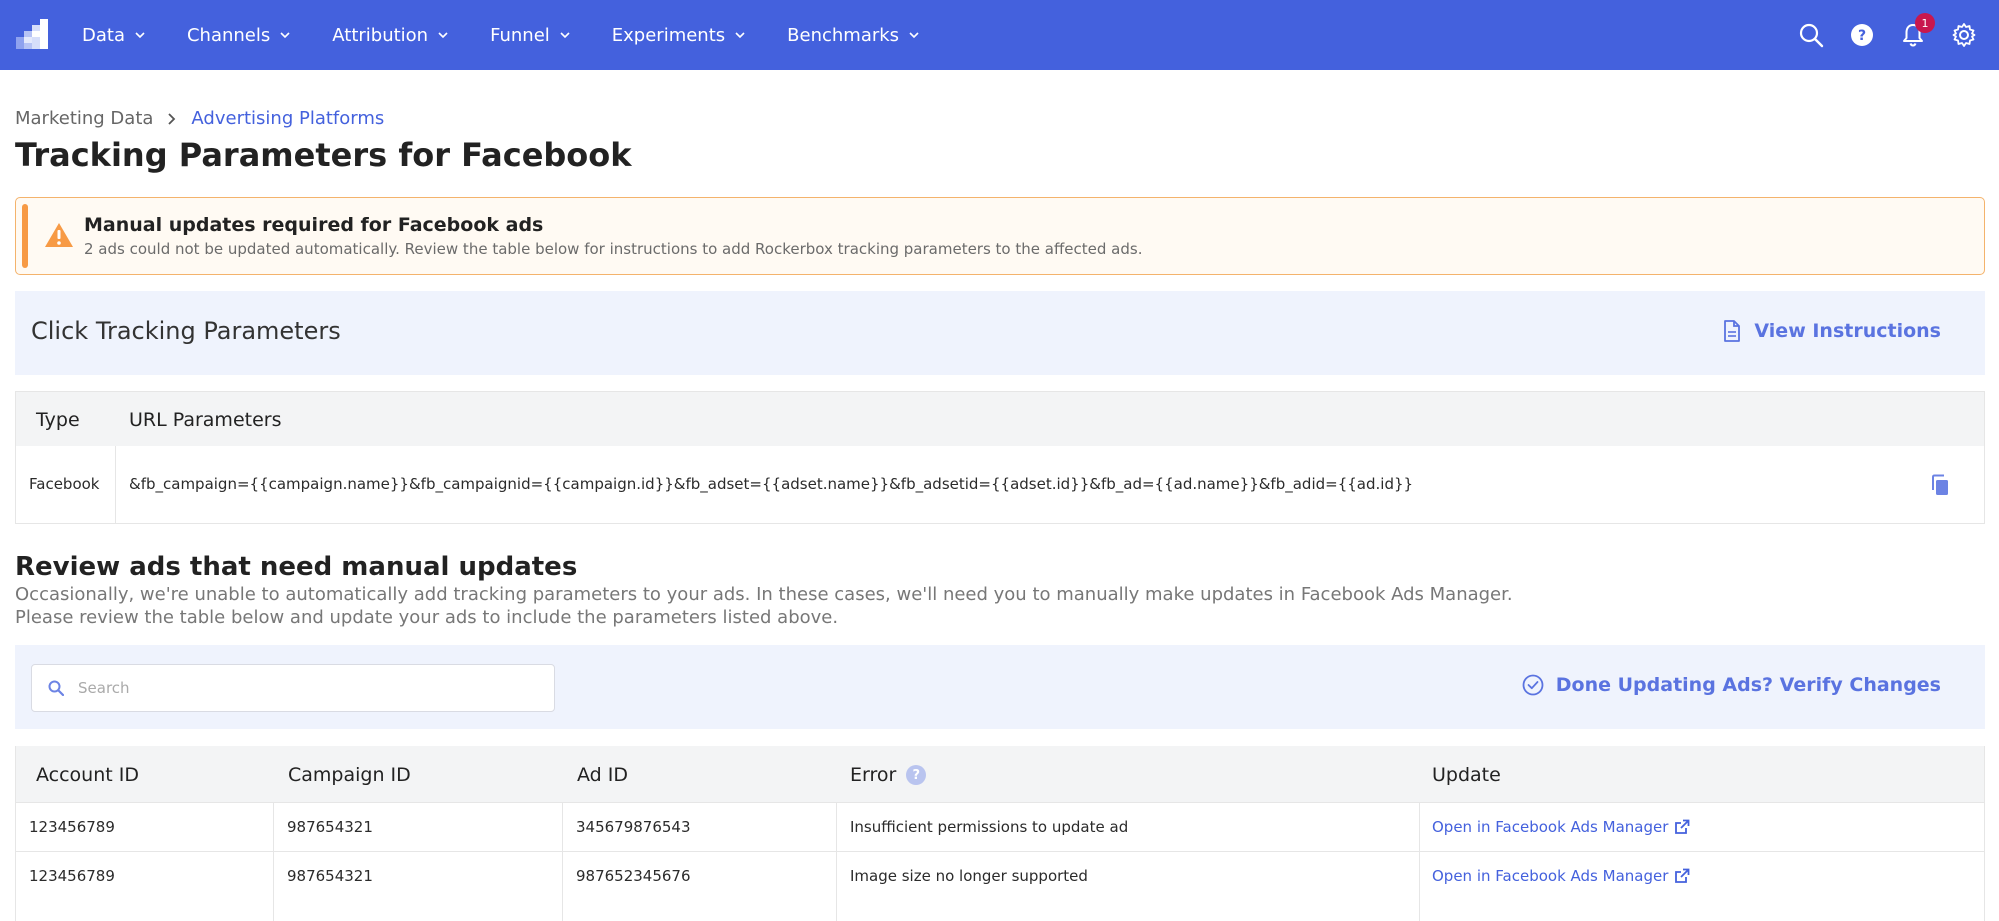  Describe the element at coordinates (228, 35) in the screenshot. I see `nav-item-label: Channels` at that location.